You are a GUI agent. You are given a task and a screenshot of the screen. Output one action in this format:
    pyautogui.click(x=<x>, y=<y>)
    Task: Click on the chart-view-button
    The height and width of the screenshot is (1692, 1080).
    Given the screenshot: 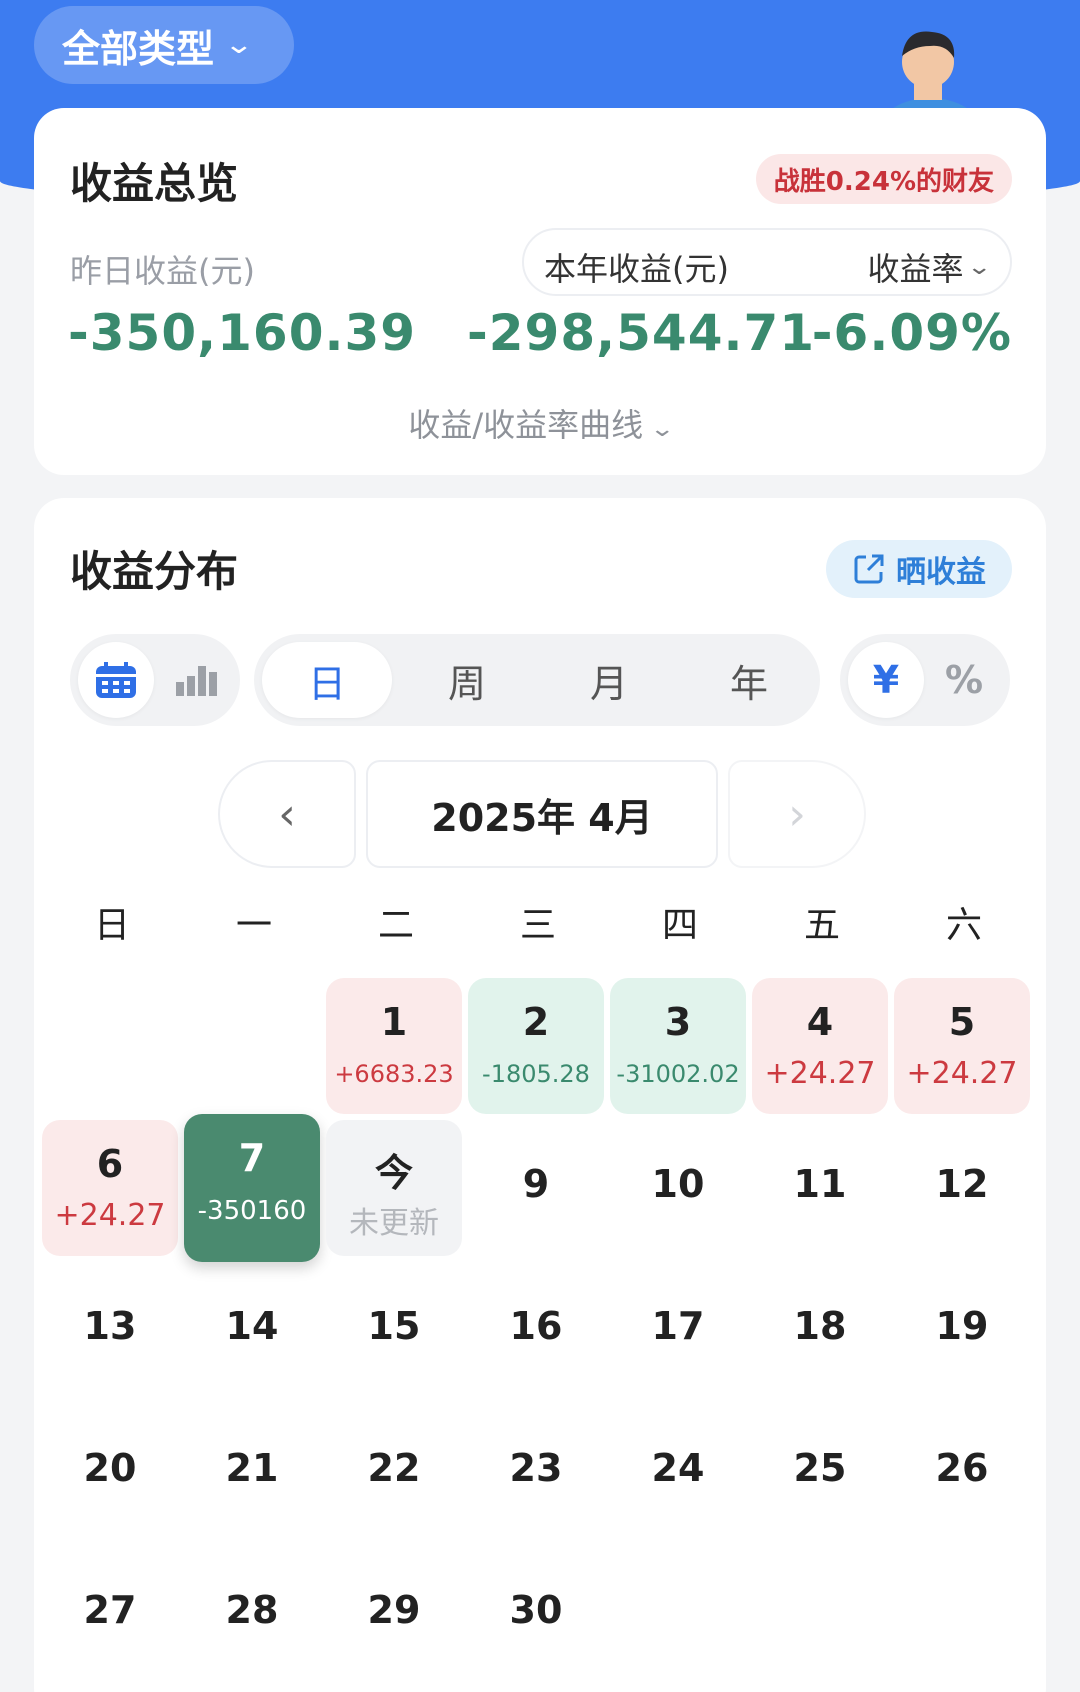 What is the action you would take?
    pyautogui.click(x=196, y=680)
    